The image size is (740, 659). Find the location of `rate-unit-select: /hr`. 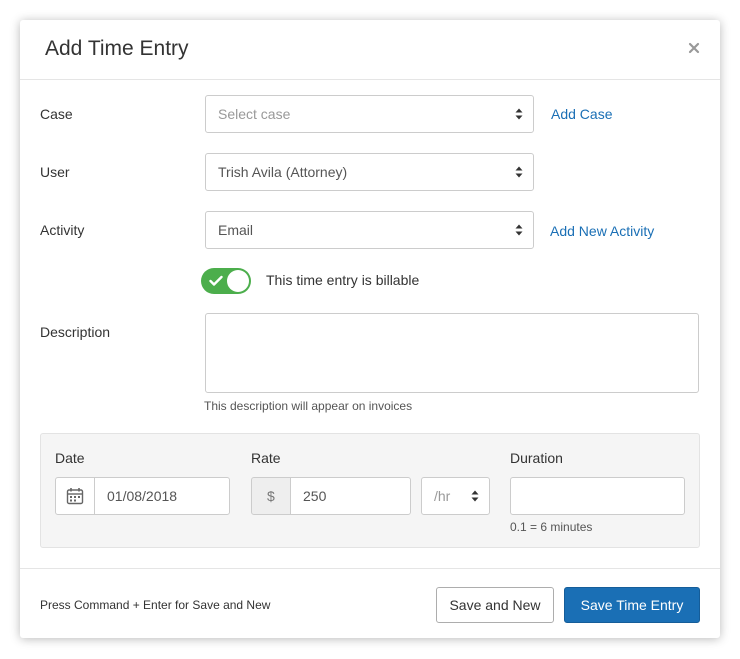

rate-unit-select: /hr is located at coordinates (455, 496).